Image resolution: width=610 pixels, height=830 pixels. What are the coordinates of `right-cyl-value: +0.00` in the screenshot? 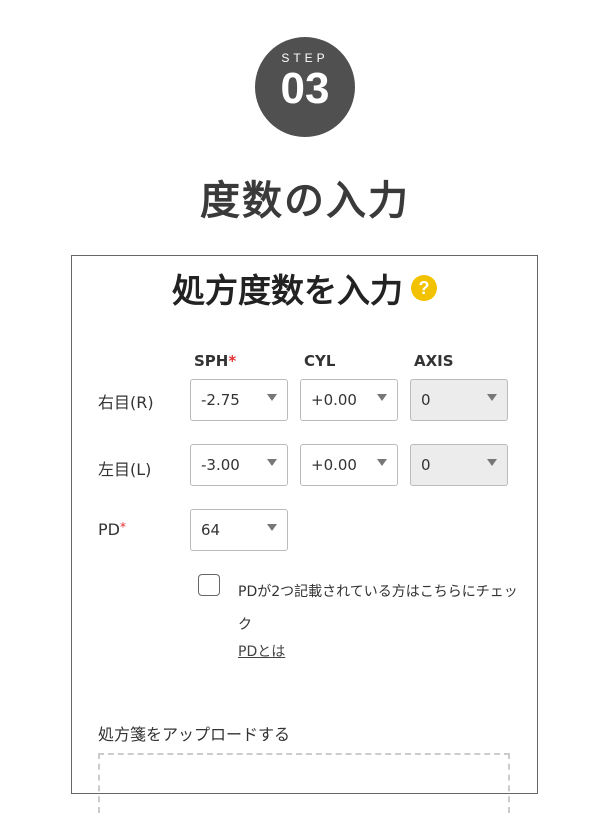 It's located at (334, 400).